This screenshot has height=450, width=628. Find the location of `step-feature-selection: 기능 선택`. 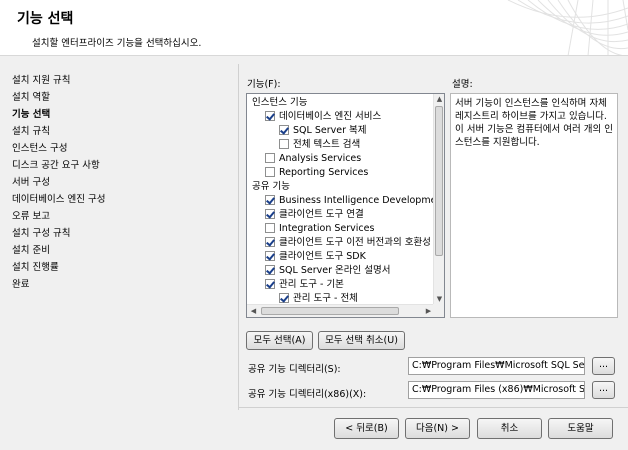

step-feature-selection: 기능 선택 is located at coordinates (122, 114).